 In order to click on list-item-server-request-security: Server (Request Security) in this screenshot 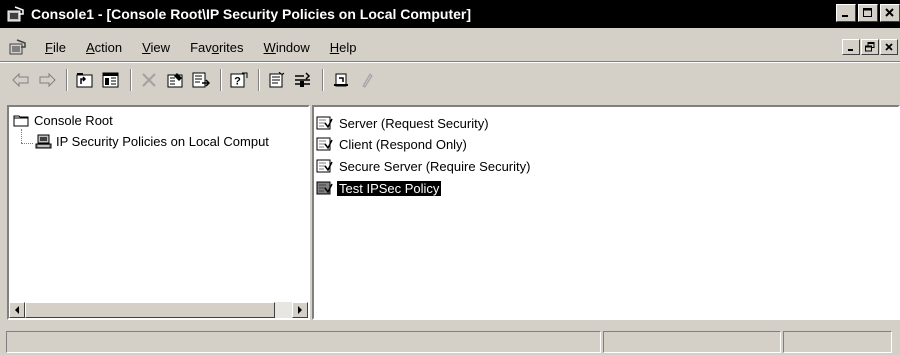, I will do `click(403, 123)`.